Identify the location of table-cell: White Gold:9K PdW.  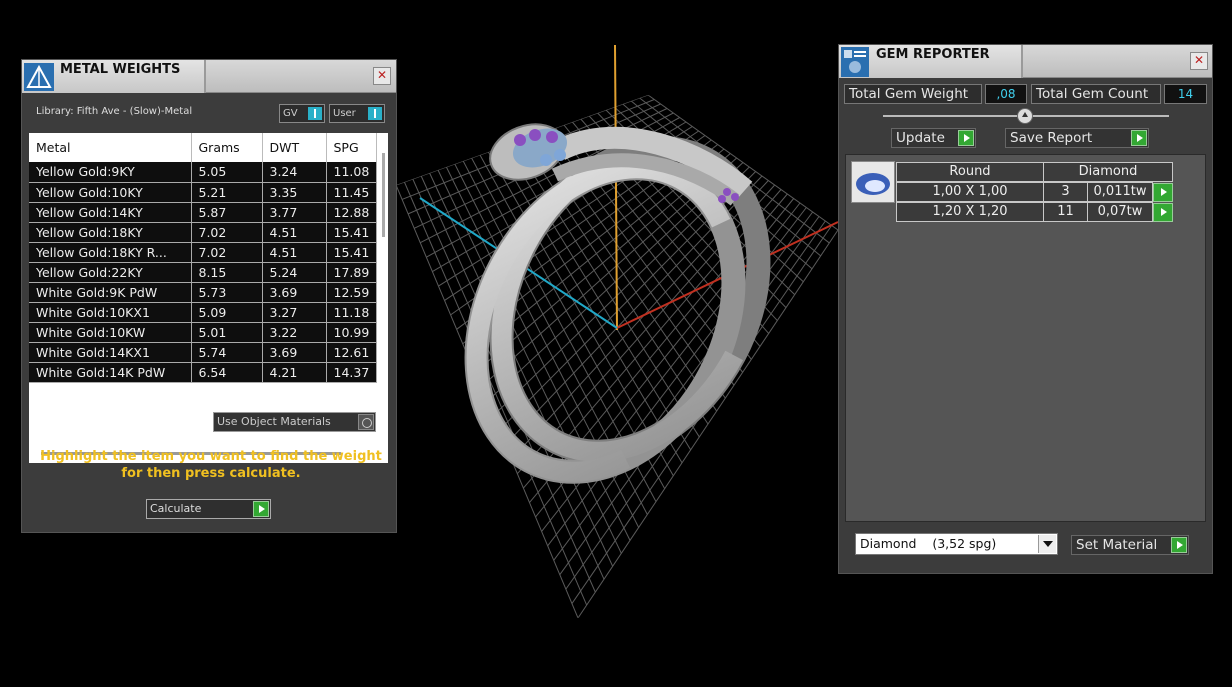
(110, 292).